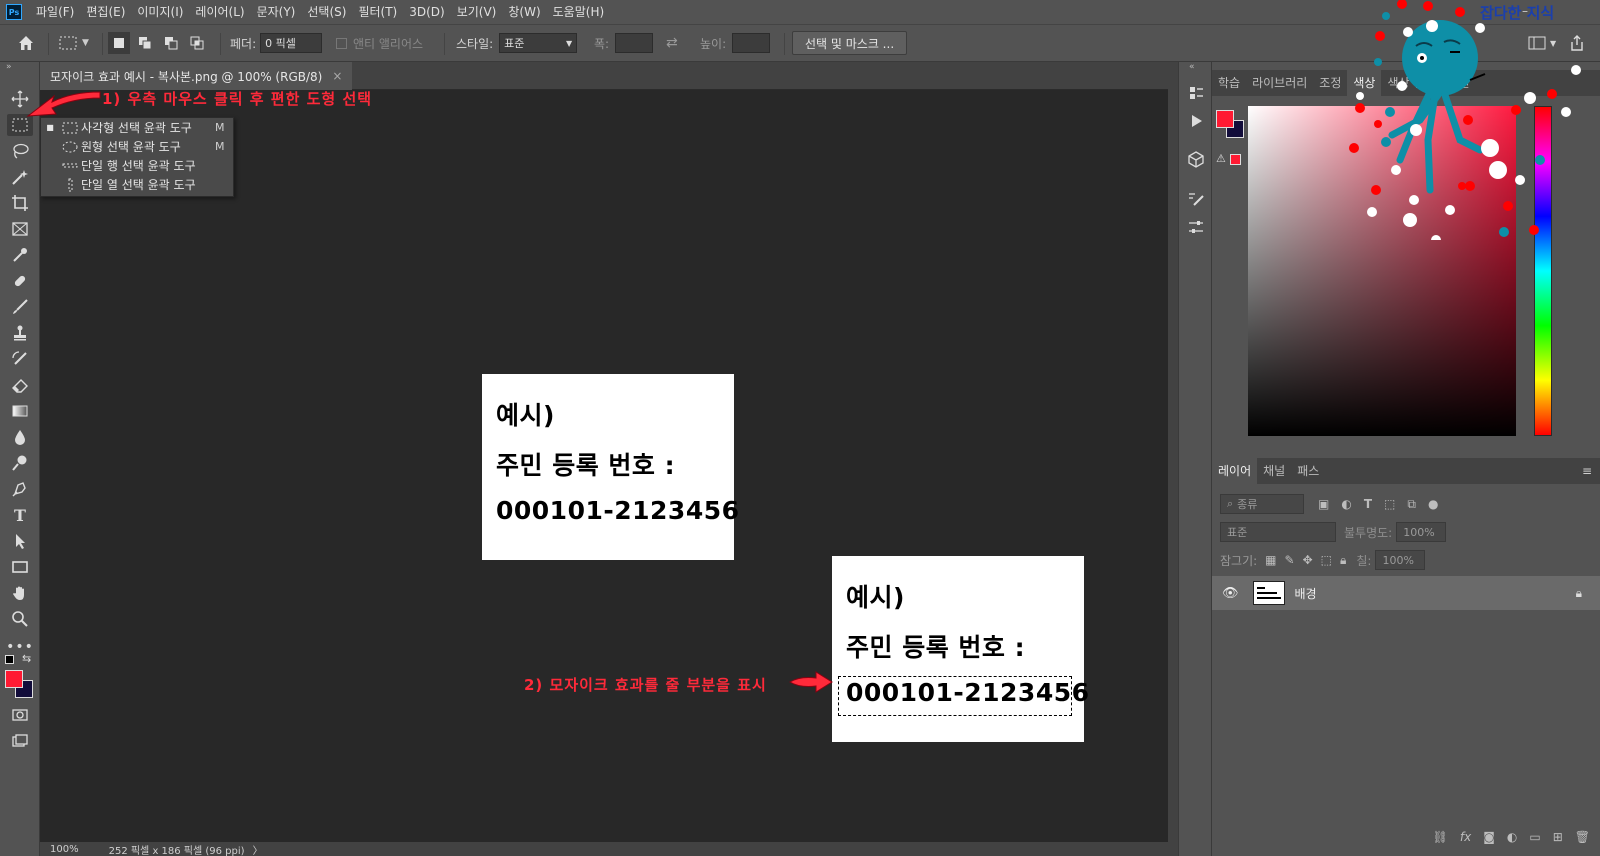 Image resolution: width=1600 pixels, height=856 pixels. I want to click on brush-settings-panel-button, so click(1196, 199).